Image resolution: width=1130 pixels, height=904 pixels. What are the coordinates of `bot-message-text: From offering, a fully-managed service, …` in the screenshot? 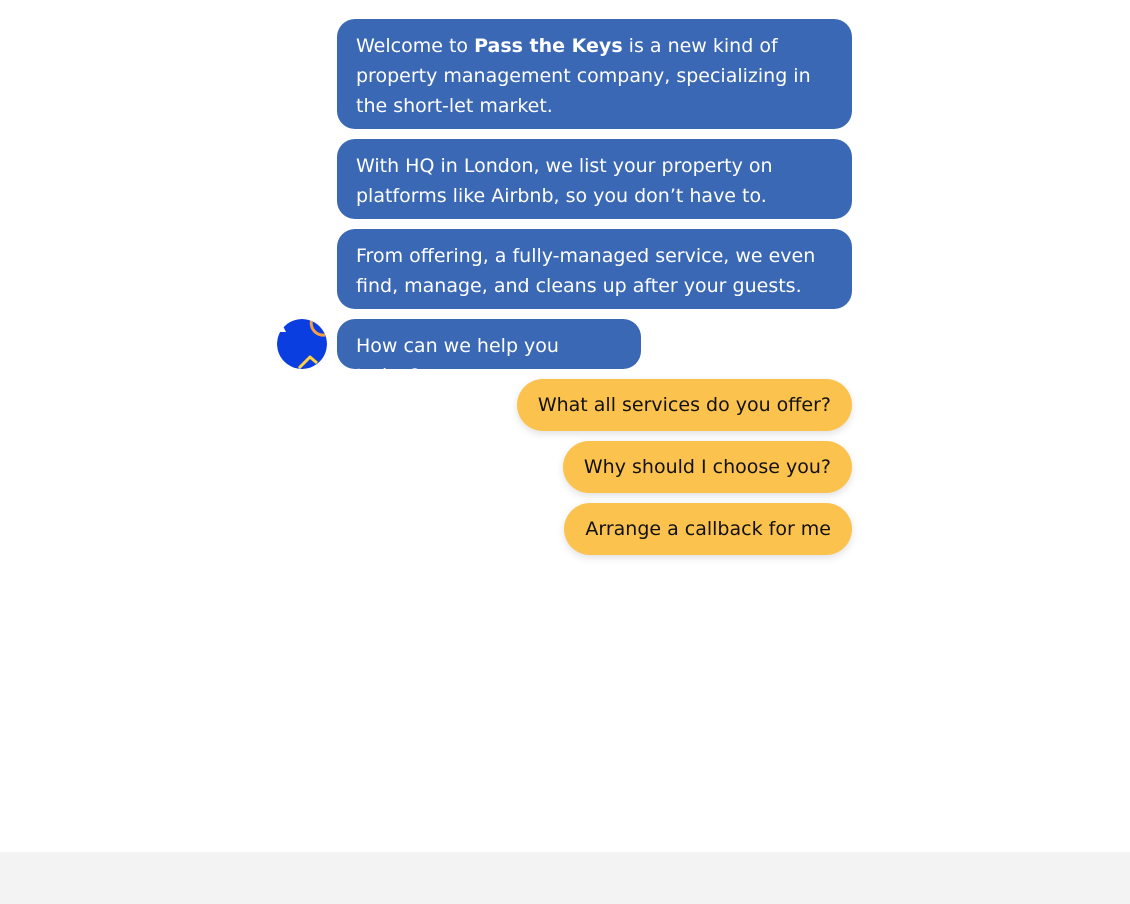 It's located at (586, 271).